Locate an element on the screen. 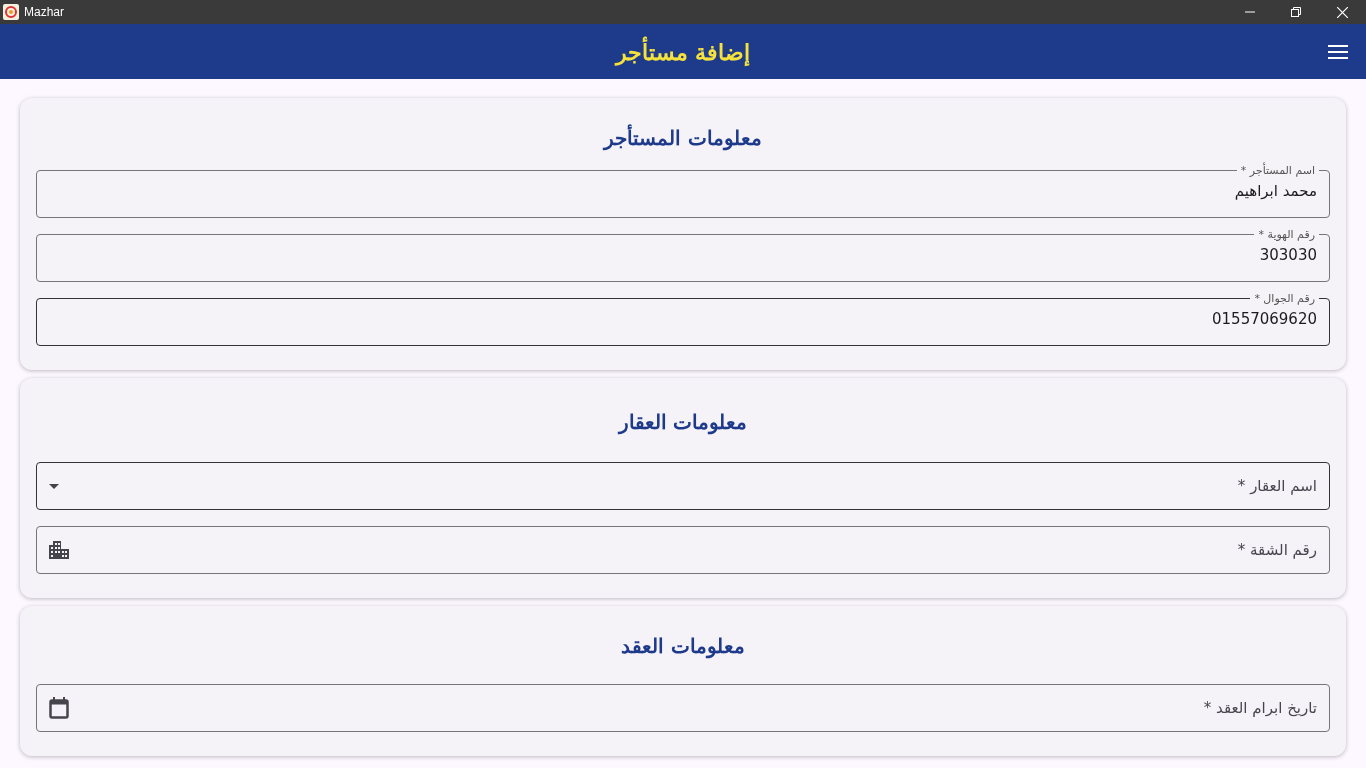 Image resolution: width=1366 pixels, height=768 pixels. page-title: إضافة مستأجر is located at coordinates (683, 51).